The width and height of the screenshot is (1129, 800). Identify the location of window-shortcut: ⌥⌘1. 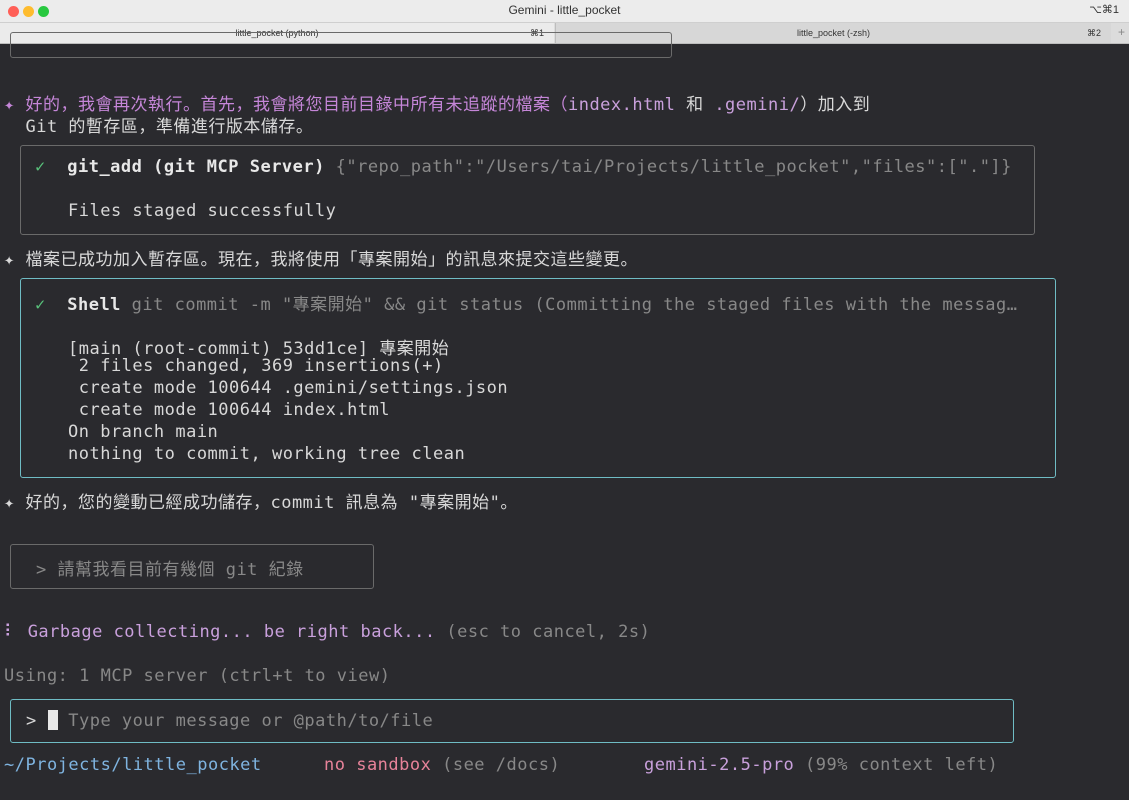
(1104, 10).